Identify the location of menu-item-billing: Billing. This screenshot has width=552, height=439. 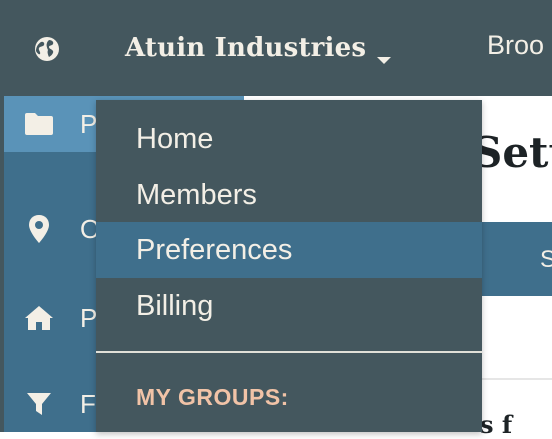
(289, 306).